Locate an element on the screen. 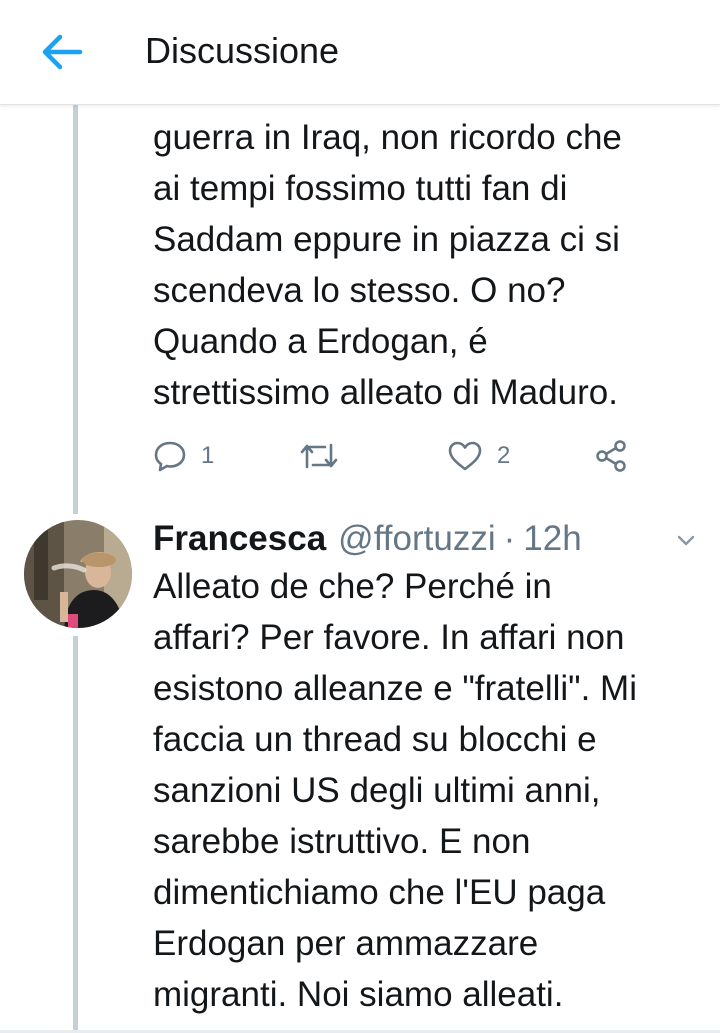 This screenshot has width=720, height=1033. avatar-image is located at coordinates (78, 574).